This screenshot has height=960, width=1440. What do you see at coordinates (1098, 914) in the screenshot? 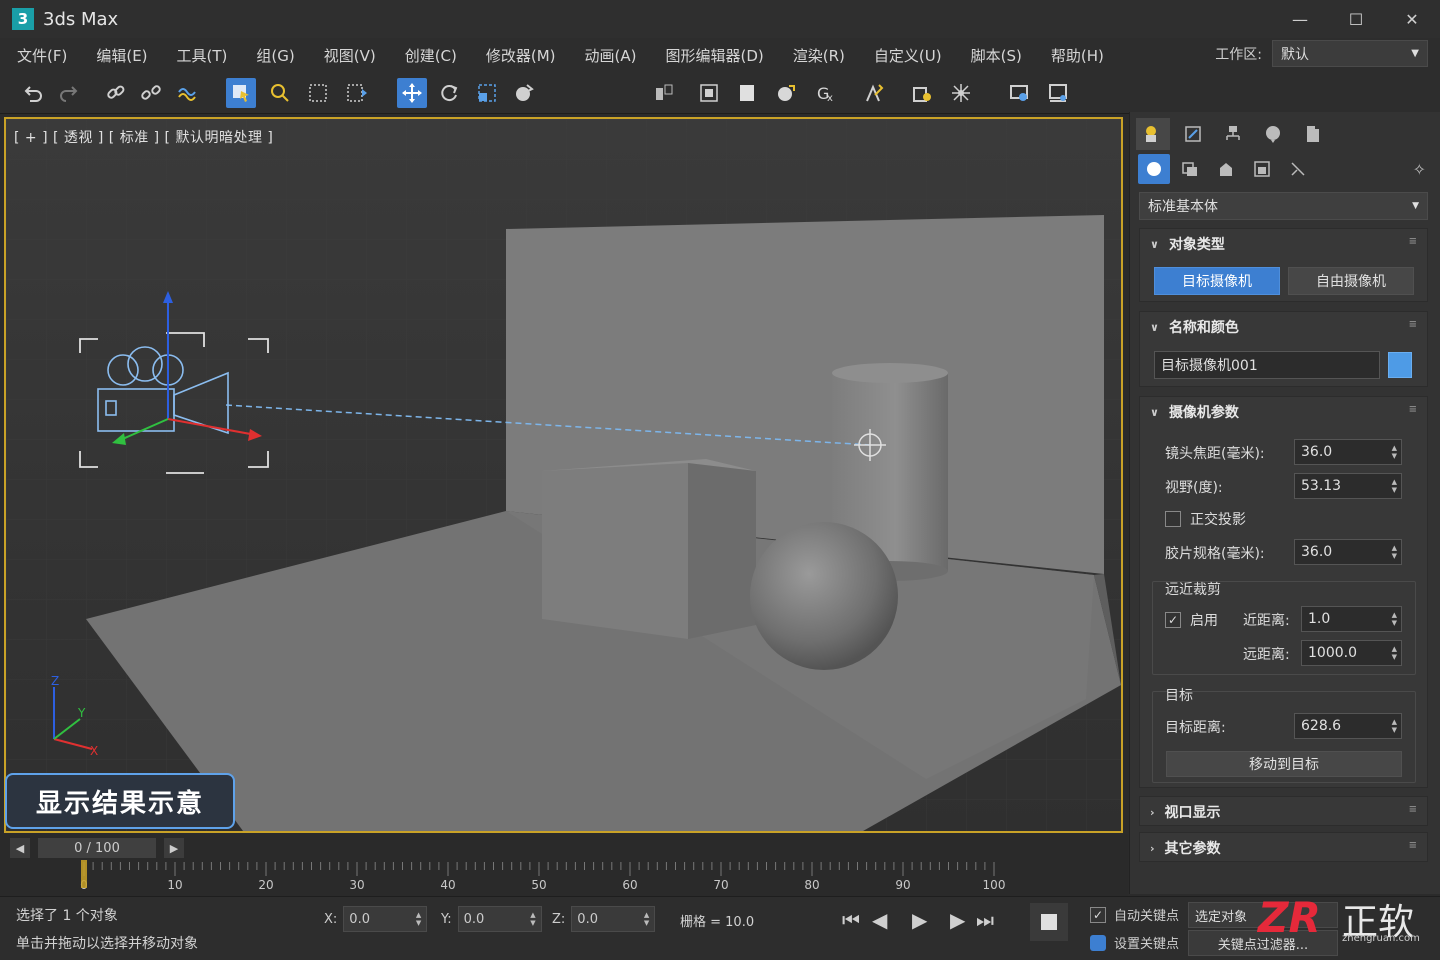
I see `auto-key-checkbox: ✓` at bounding box center [1098, 914].